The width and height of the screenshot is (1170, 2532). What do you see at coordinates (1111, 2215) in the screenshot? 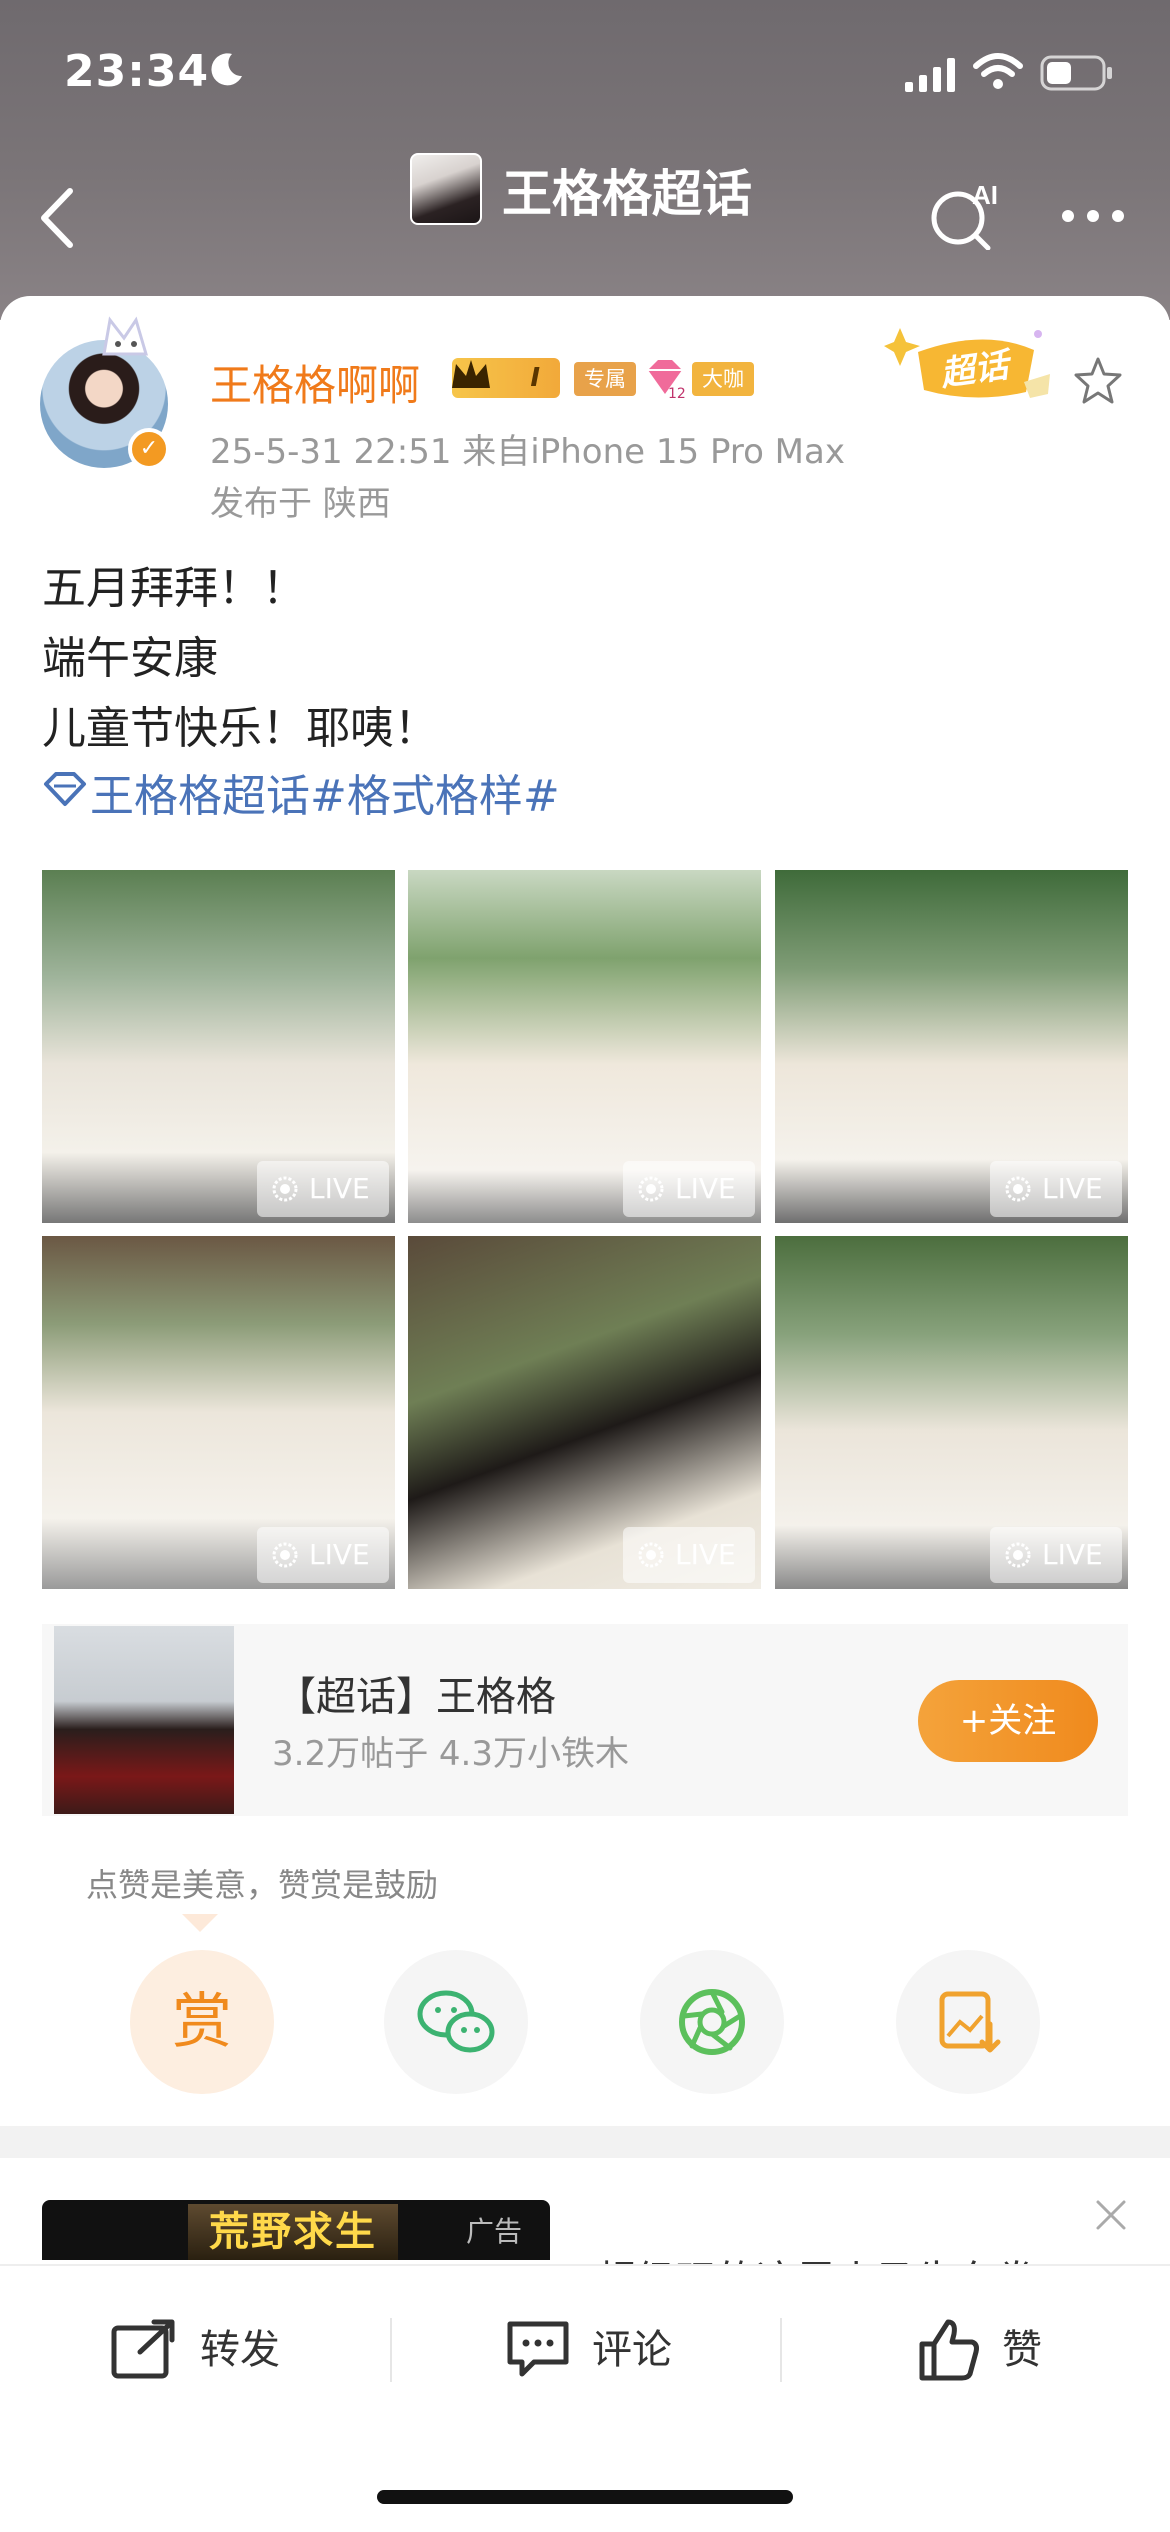
I see `close-icon` at bounding box center [1111, 2215].